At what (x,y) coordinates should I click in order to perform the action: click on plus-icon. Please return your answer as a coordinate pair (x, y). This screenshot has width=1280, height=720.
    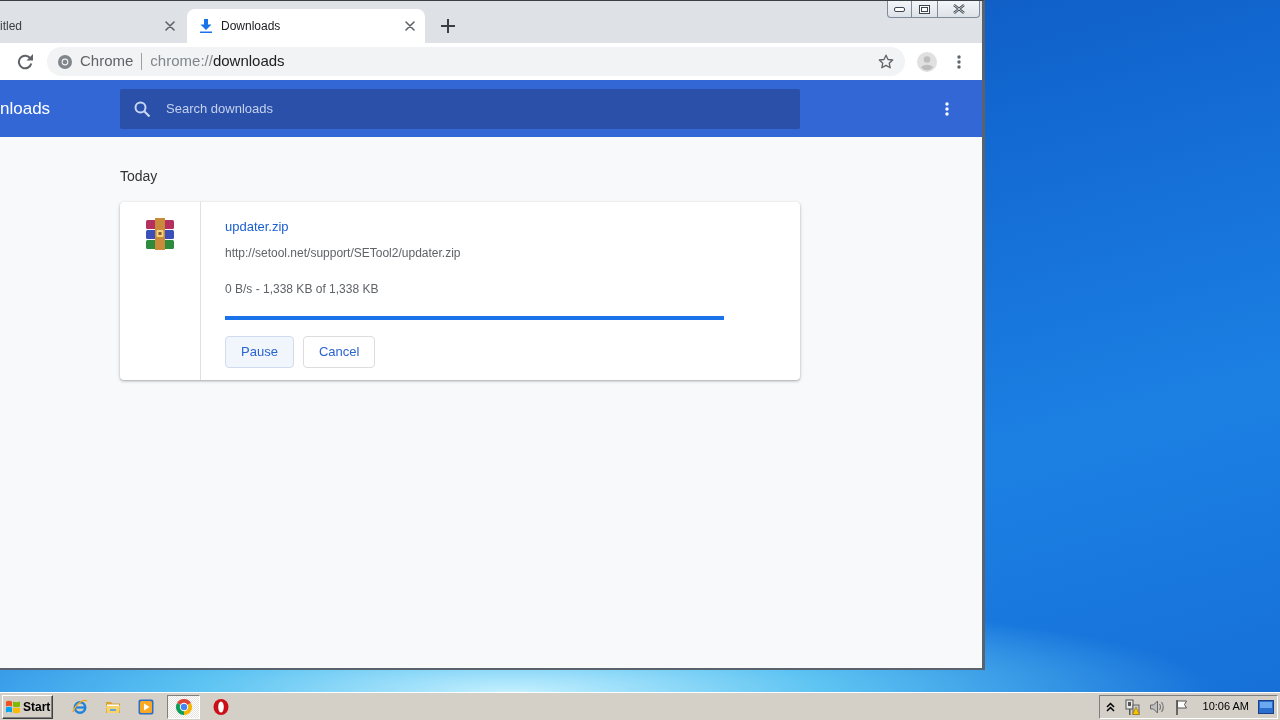
    Looking at the image, I should click on (448, 26).